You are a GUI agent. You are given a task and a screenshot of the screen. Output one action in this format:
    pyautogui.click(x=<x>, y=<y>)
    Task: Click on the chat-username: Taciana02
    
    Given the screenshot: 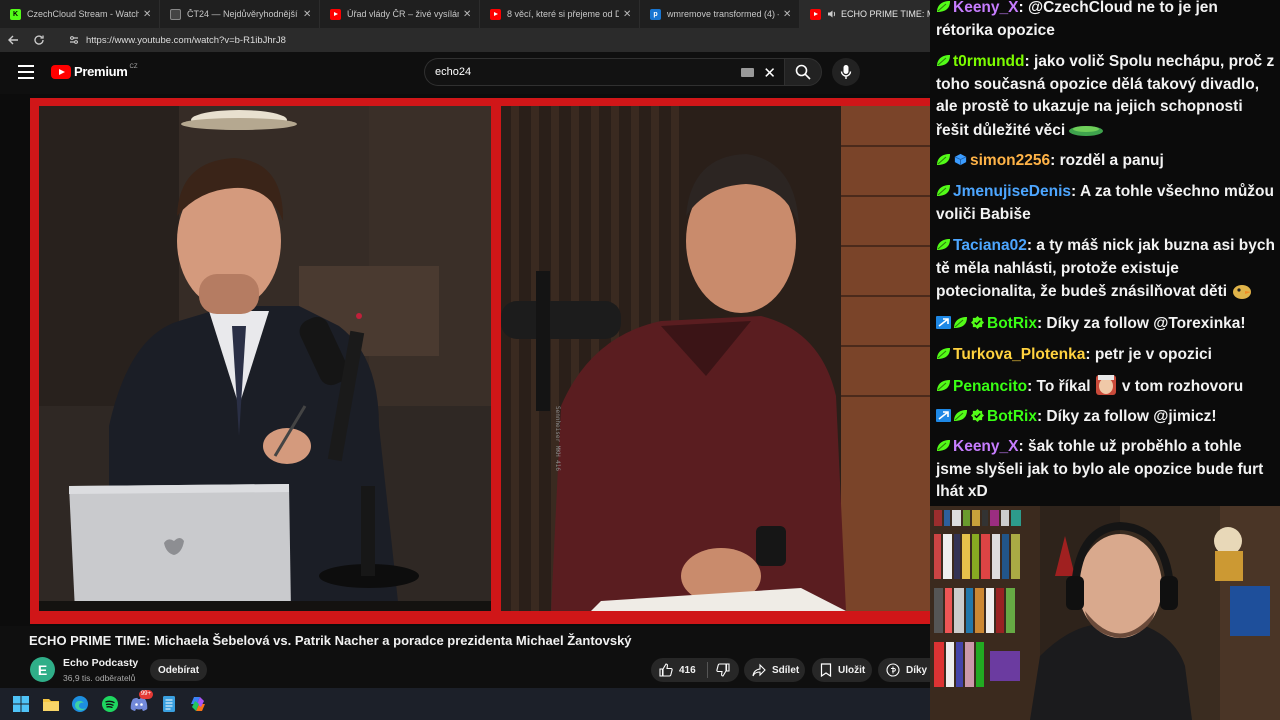 What is the action you would take?
    pyautogui.click(x=990, y=245)
    